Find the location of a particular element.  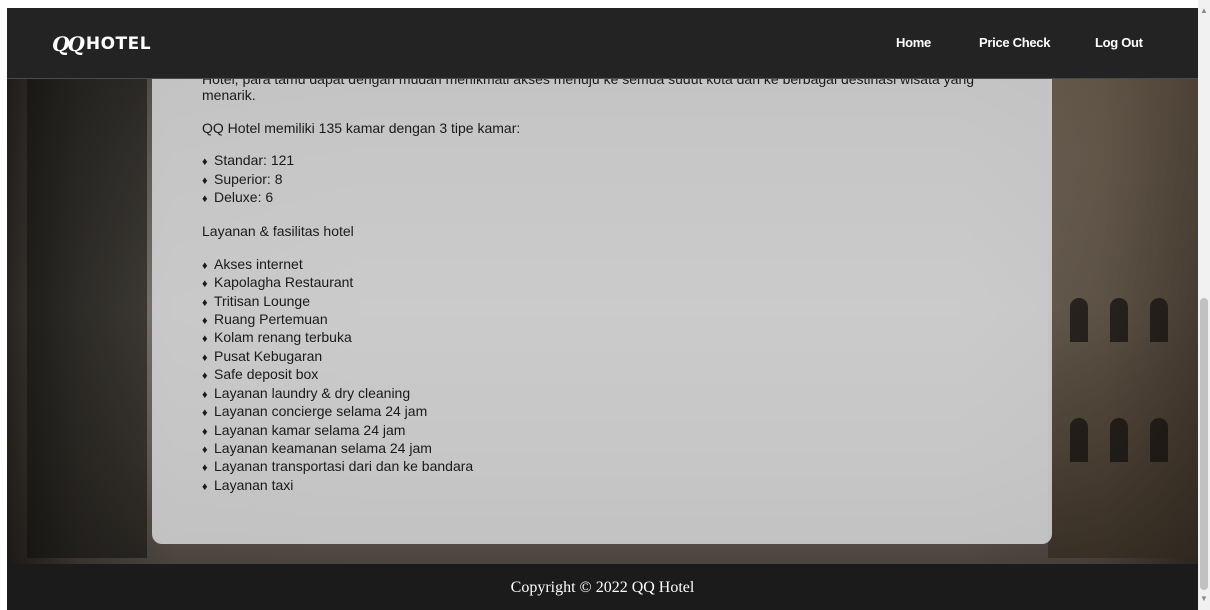

list-item: ♦ Layanan laundry & dry cleaning is located at coordinates (602, 394).